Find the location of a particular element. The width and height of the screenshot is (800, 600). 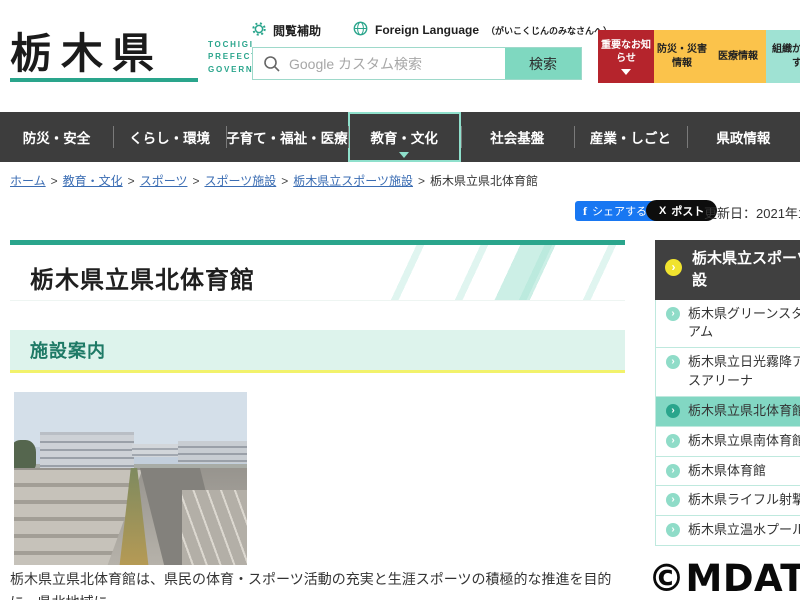

foreign-language-note: （がいこくじんのみなさんへ） is located at coordinates (549, 30).